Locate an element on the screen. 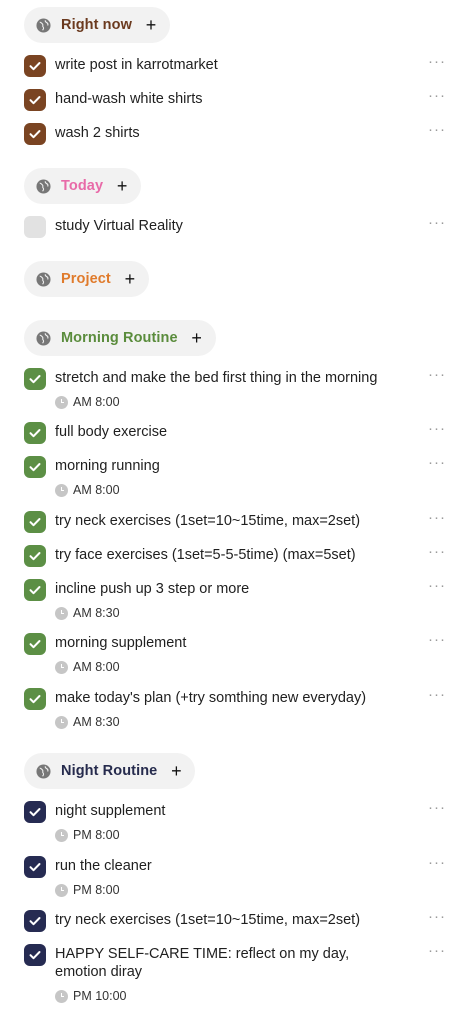  section-header-morning-routine: Morning Routine + is located at coordinates (120, 338).